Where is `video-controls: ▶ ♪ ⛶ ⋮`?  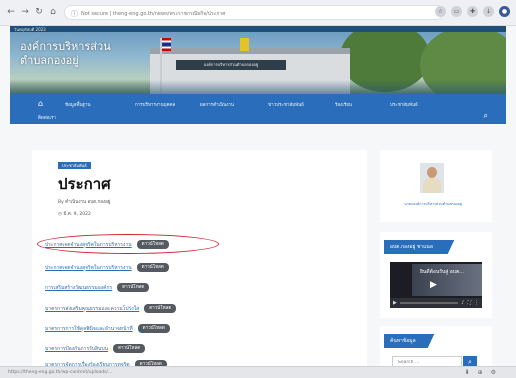
video-controls: ▶ ♪ ⛶ ⋮ is located at coordinates (436, 303).